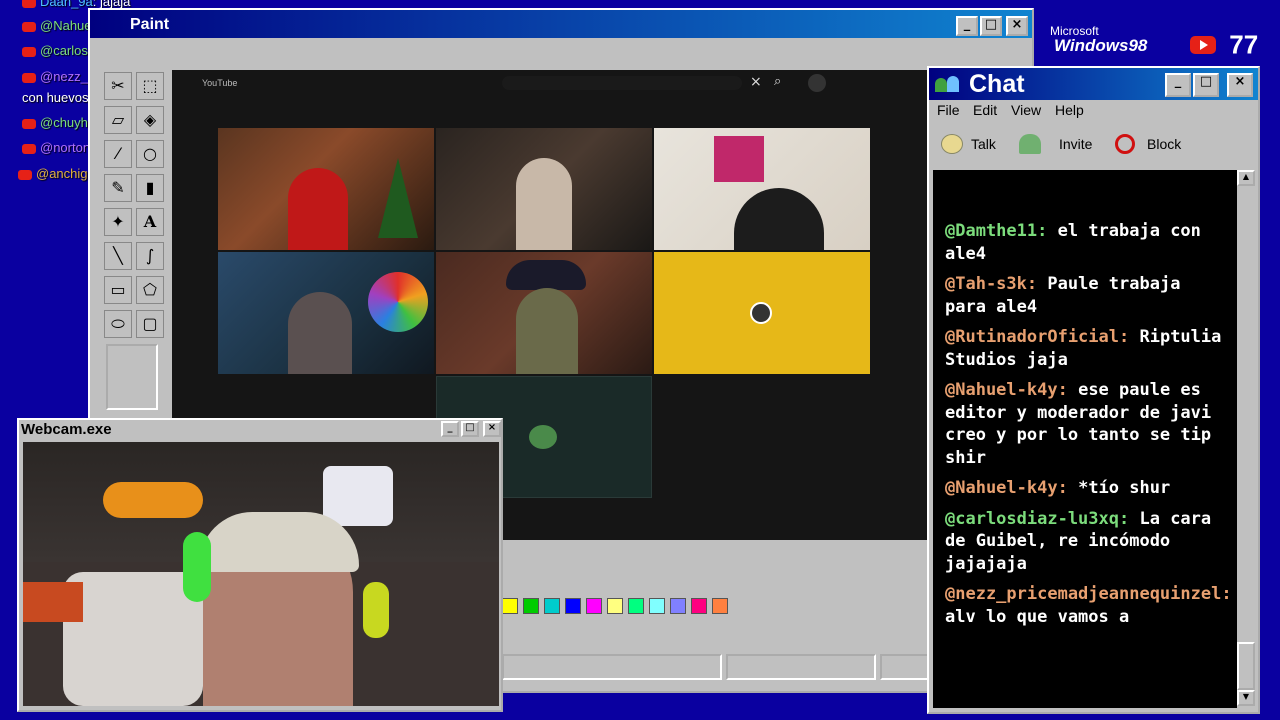  Describe the element at coordinates (118, 154) in the screenshot. I see `picker-icon: ⁄` at that location.